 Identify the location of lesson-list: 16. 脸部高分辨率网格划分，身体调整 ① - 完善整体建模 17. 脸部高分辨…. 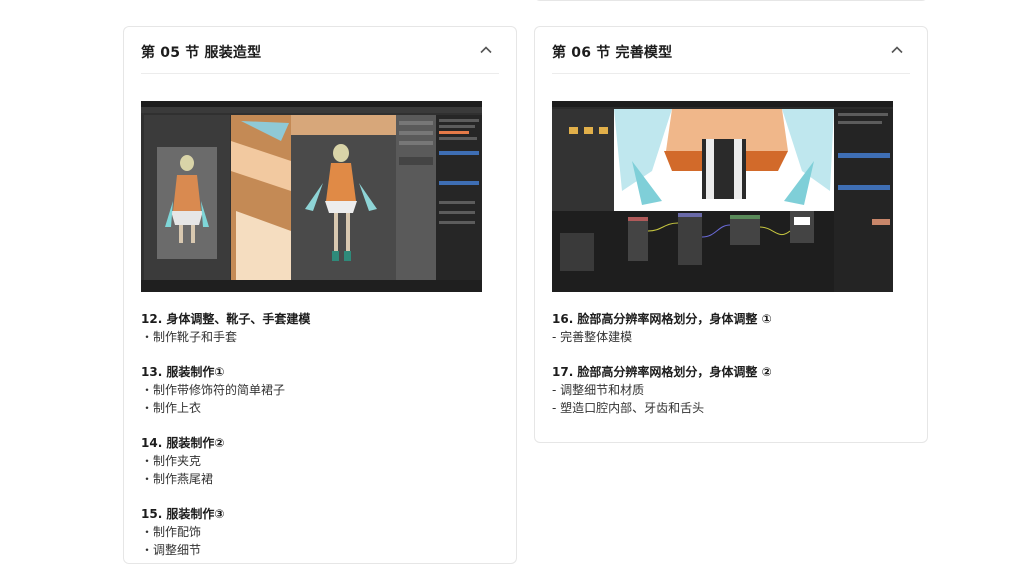
(731, 372).